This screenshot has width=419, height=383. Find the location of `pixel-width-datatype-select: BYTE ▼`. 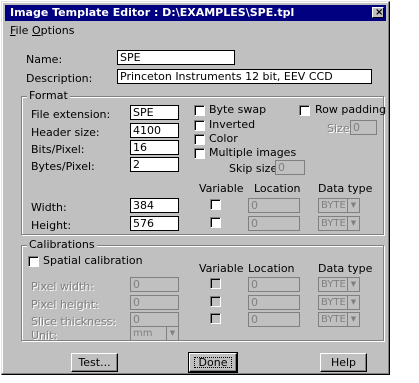

pixel-width-datatype-select: BYTE ▼ is located at coordinates (339, 284).